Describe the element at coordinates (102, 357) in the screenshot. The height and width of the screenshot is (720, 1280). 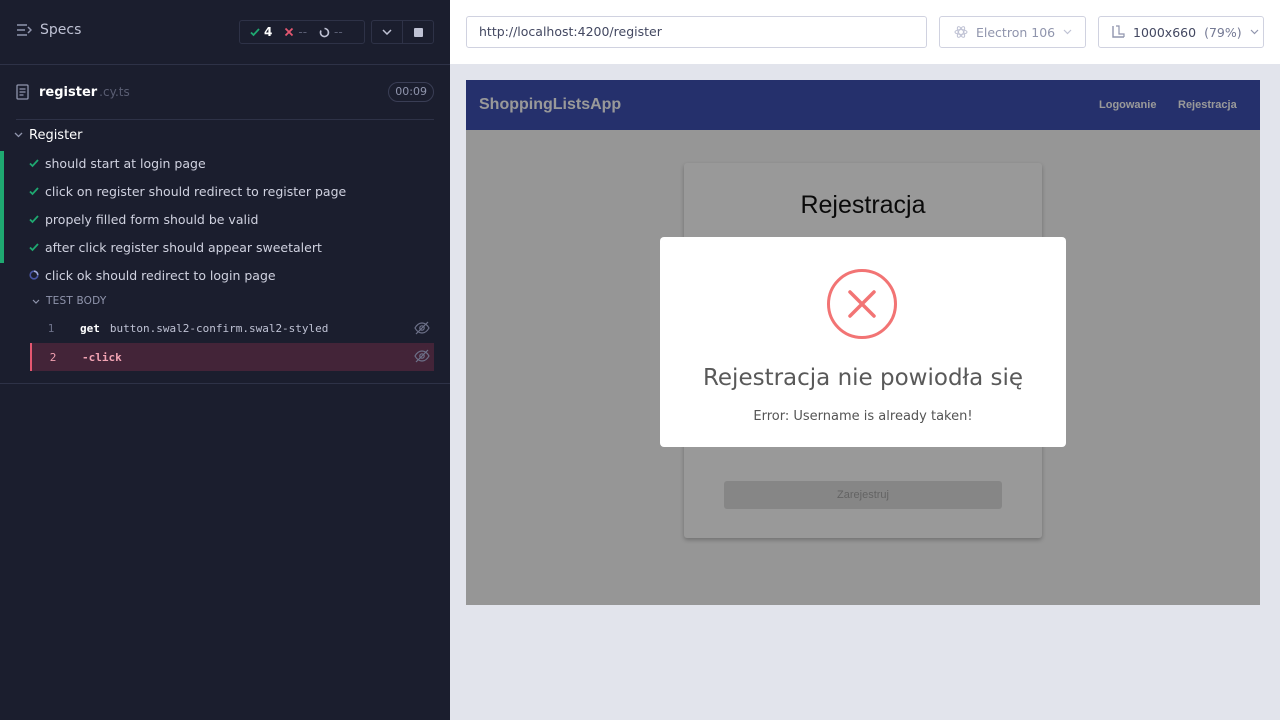
I see `command-name: -click` at that location.